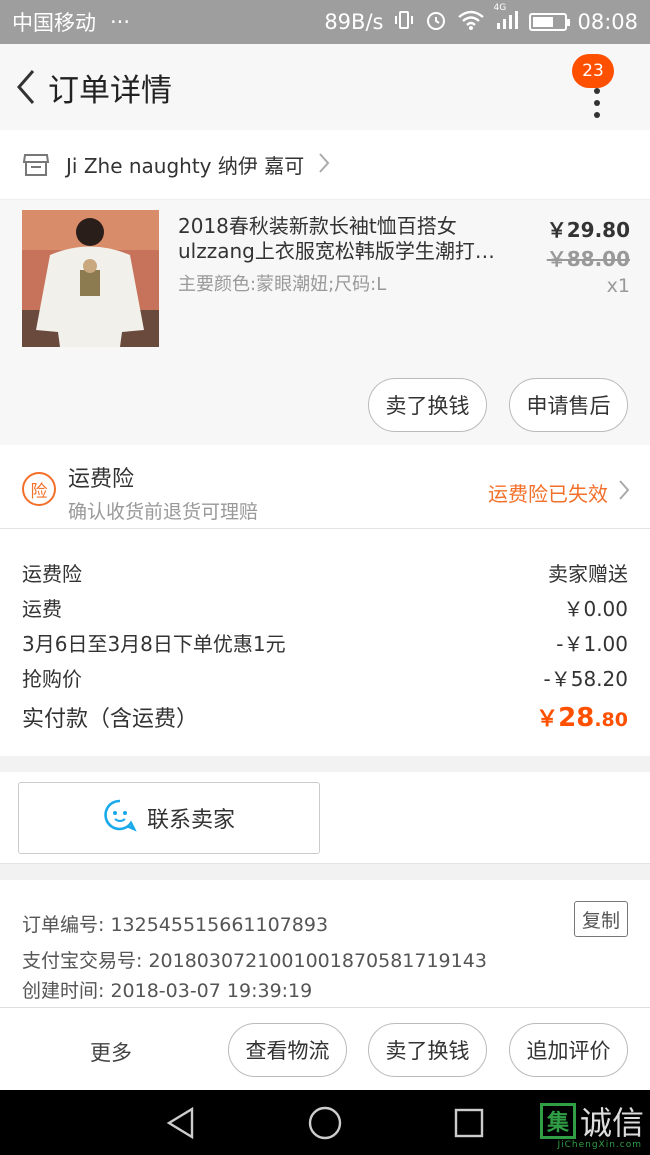  I want to click on shop-row: Ji Zhe naughty 纳伊 嘉可, so click(325, 165).